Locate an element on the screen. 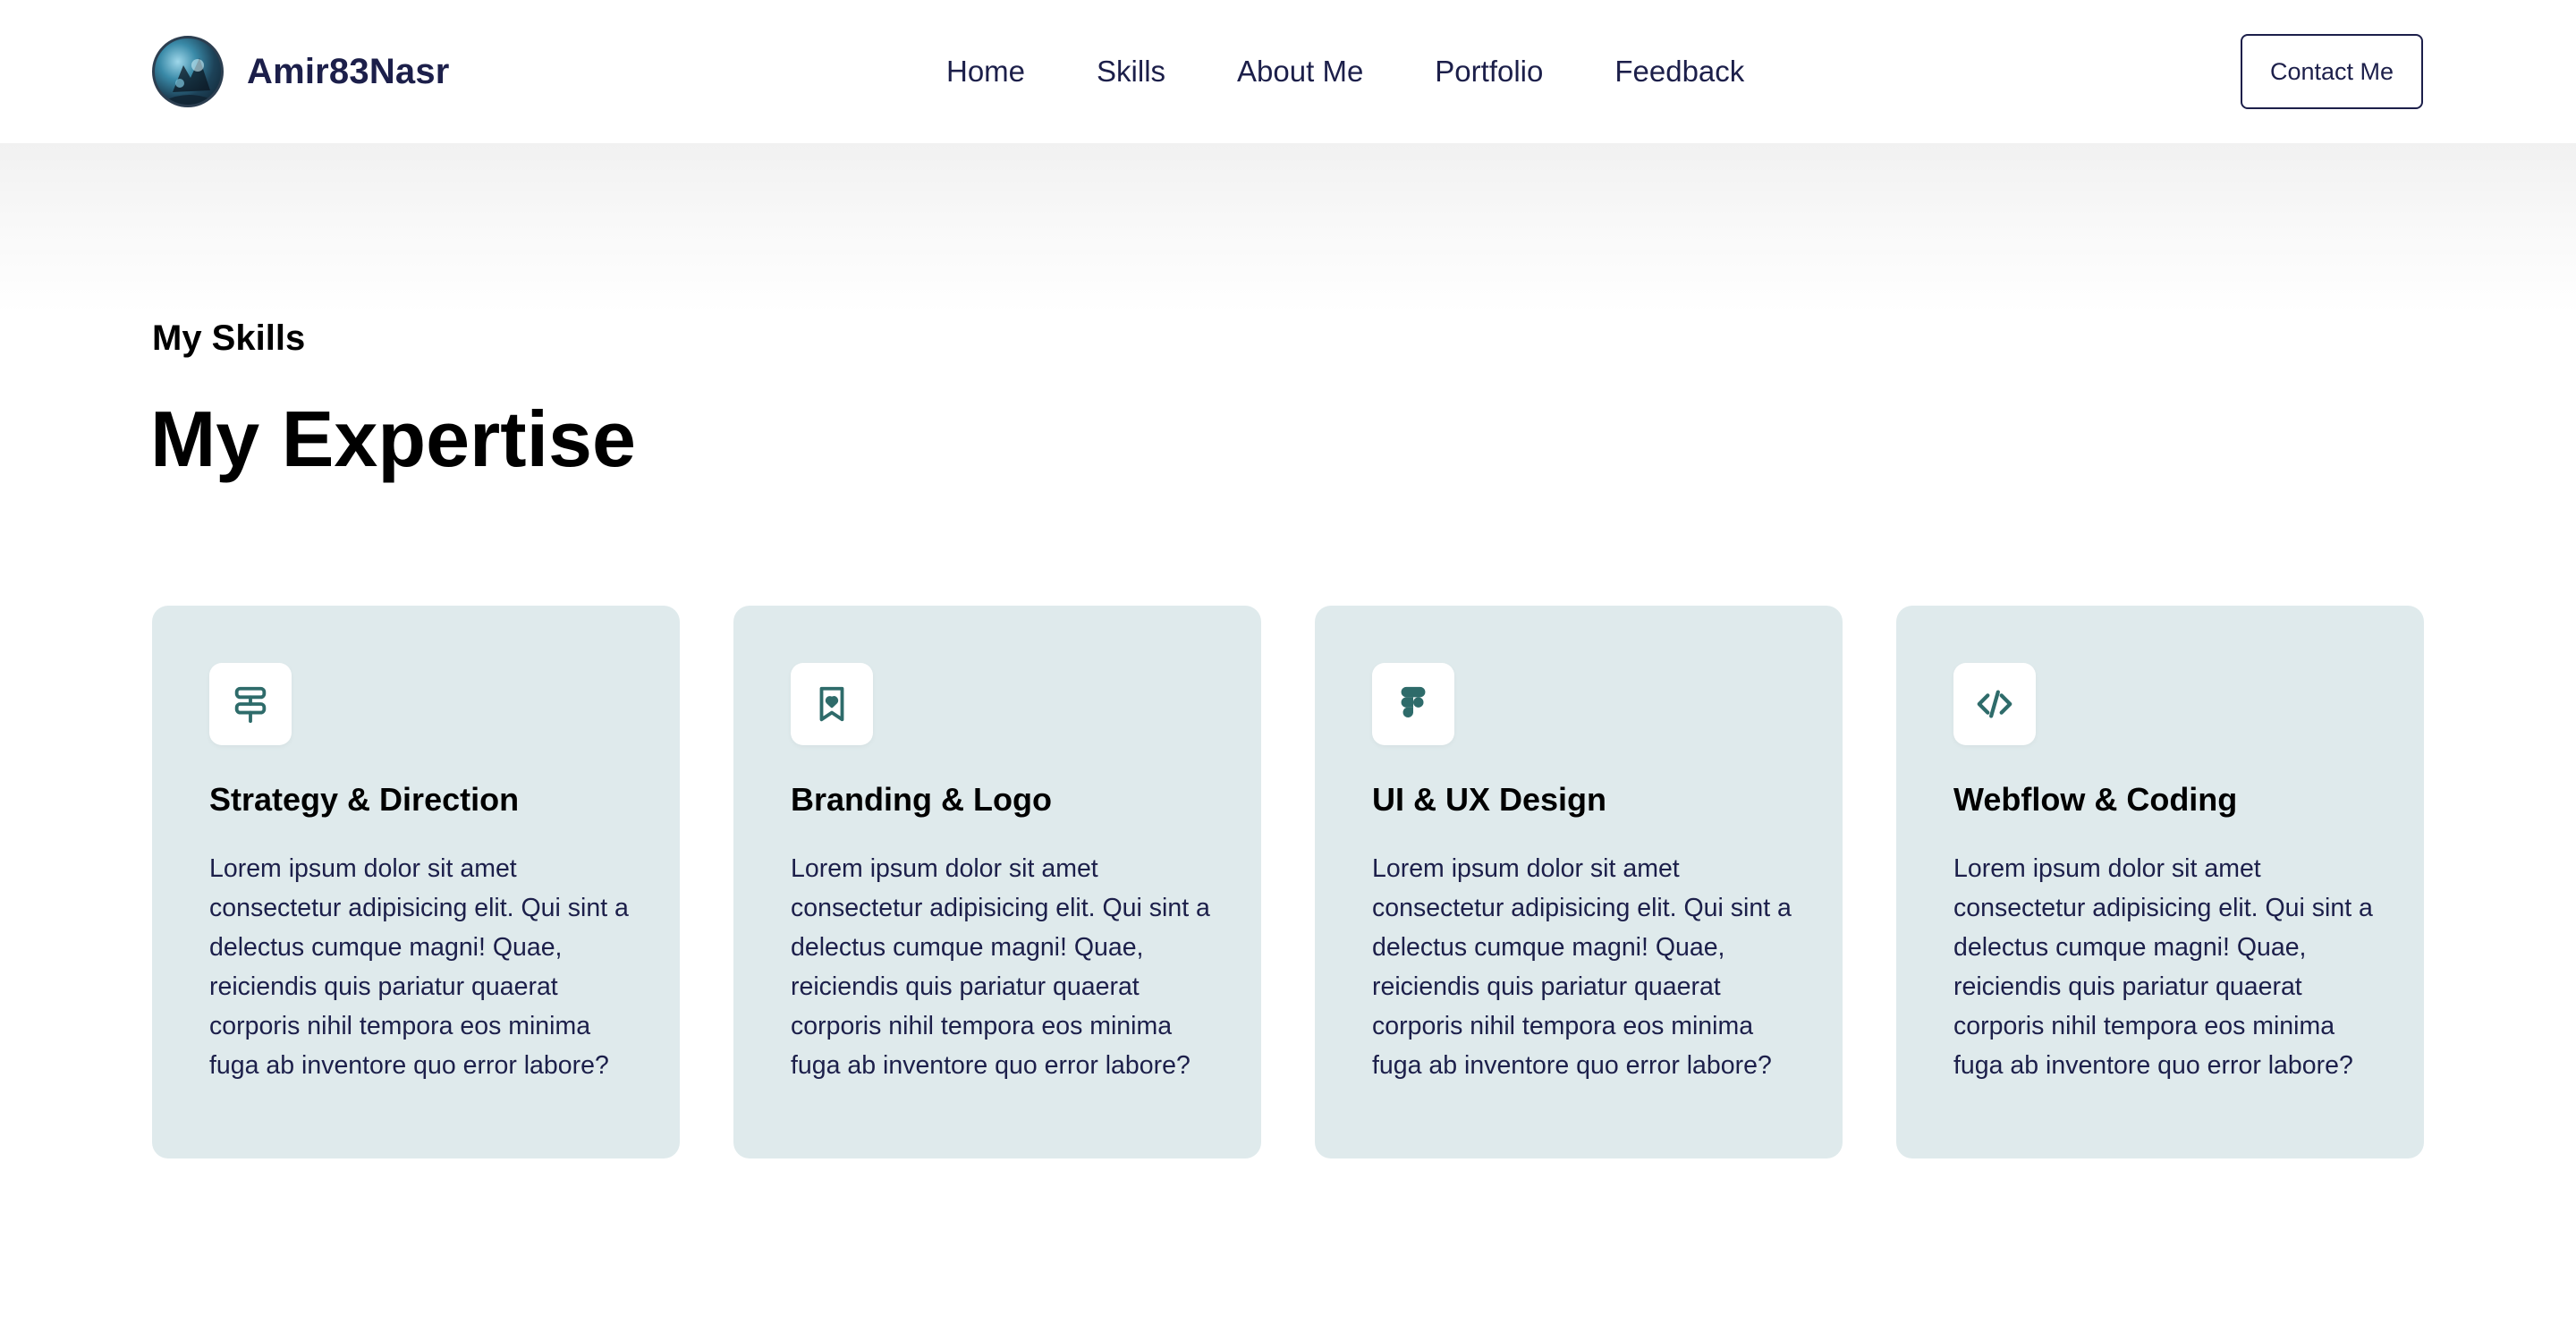 This screenshot has width=2576, height=1324. brand: Amir83Nasr is located at coordinates (301, 71).